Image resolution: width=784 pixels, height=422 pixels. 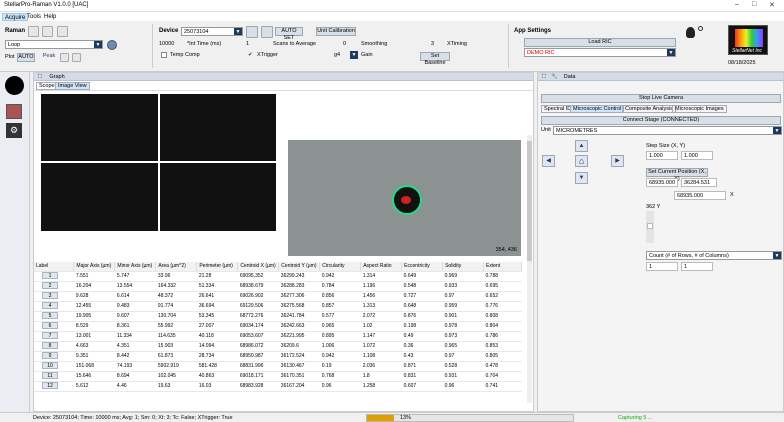 What do you see at coordinates (212, 31) in the screenshot?
I see `device-select: 25073104 ▼` at bounding box center [212, 31].